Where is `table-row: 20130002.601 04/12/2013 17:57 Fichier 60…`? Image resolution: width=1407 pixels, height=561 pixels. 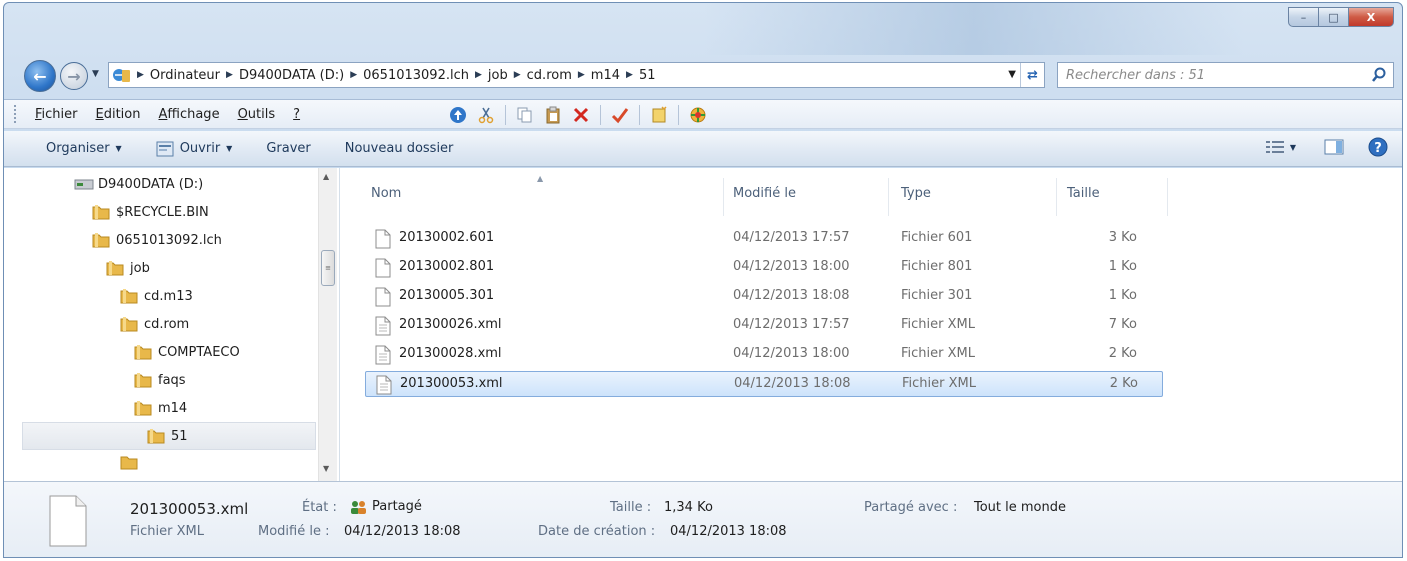
table-row: 20130002.601 04/12/2013 17:57 Fichier 60… is located at coordinates (764, 239).